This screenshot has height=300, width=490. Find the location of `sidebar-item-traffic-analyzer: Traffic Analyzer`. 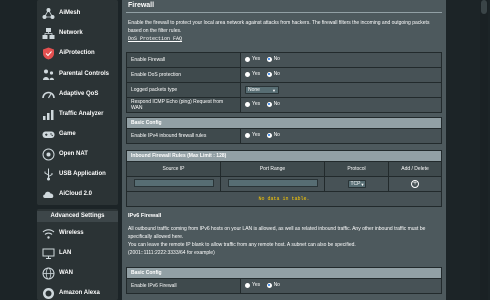

sidebar-item-traffic-analyzer: Traffic Analyzer is located at coordinates (77, 114).